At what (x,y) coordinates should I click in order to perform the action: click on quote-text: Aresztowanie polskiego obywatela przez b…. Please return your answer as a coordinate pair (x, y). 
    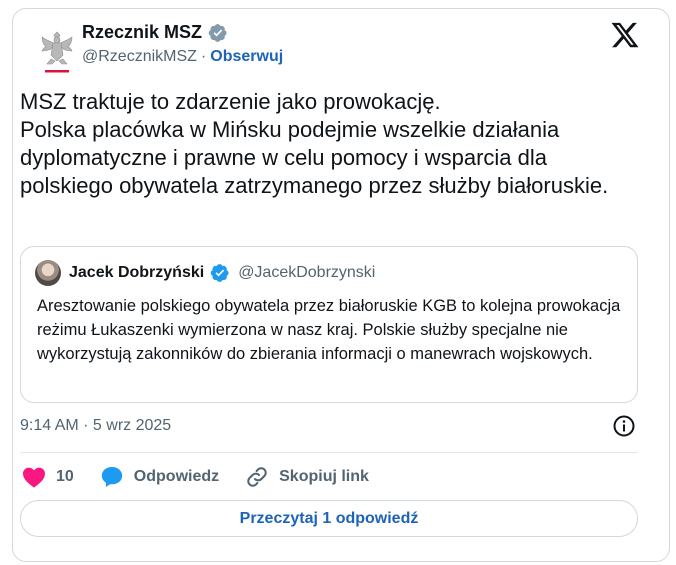
    Looking at the image, I should click on (329, 330).